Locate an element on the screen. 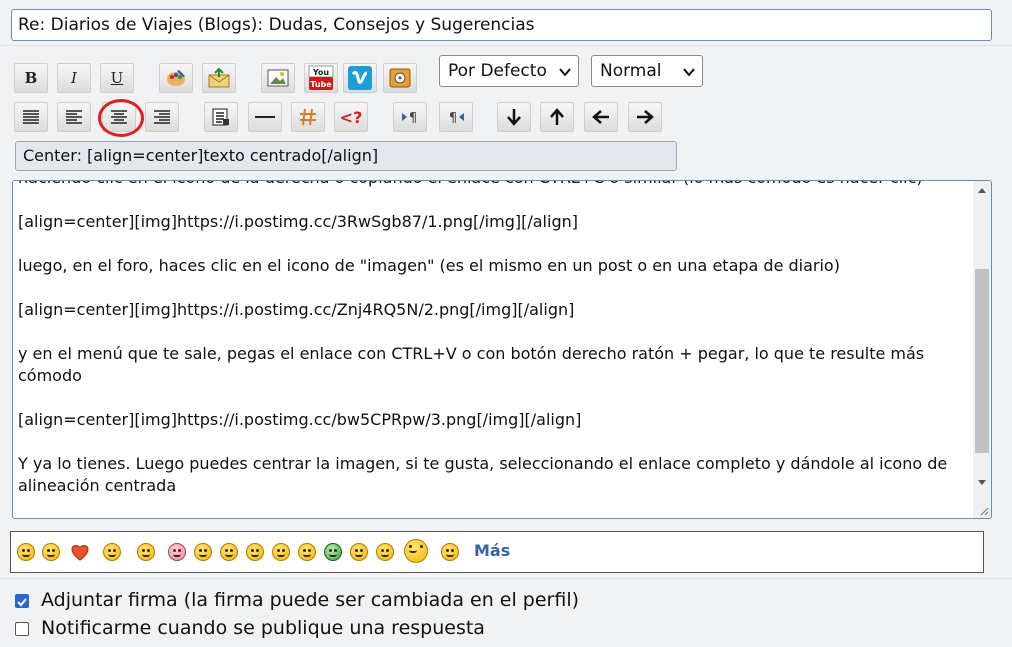 This screenshot has height=647, width=1012. color-palette-button is located at coordinates (176, 78).